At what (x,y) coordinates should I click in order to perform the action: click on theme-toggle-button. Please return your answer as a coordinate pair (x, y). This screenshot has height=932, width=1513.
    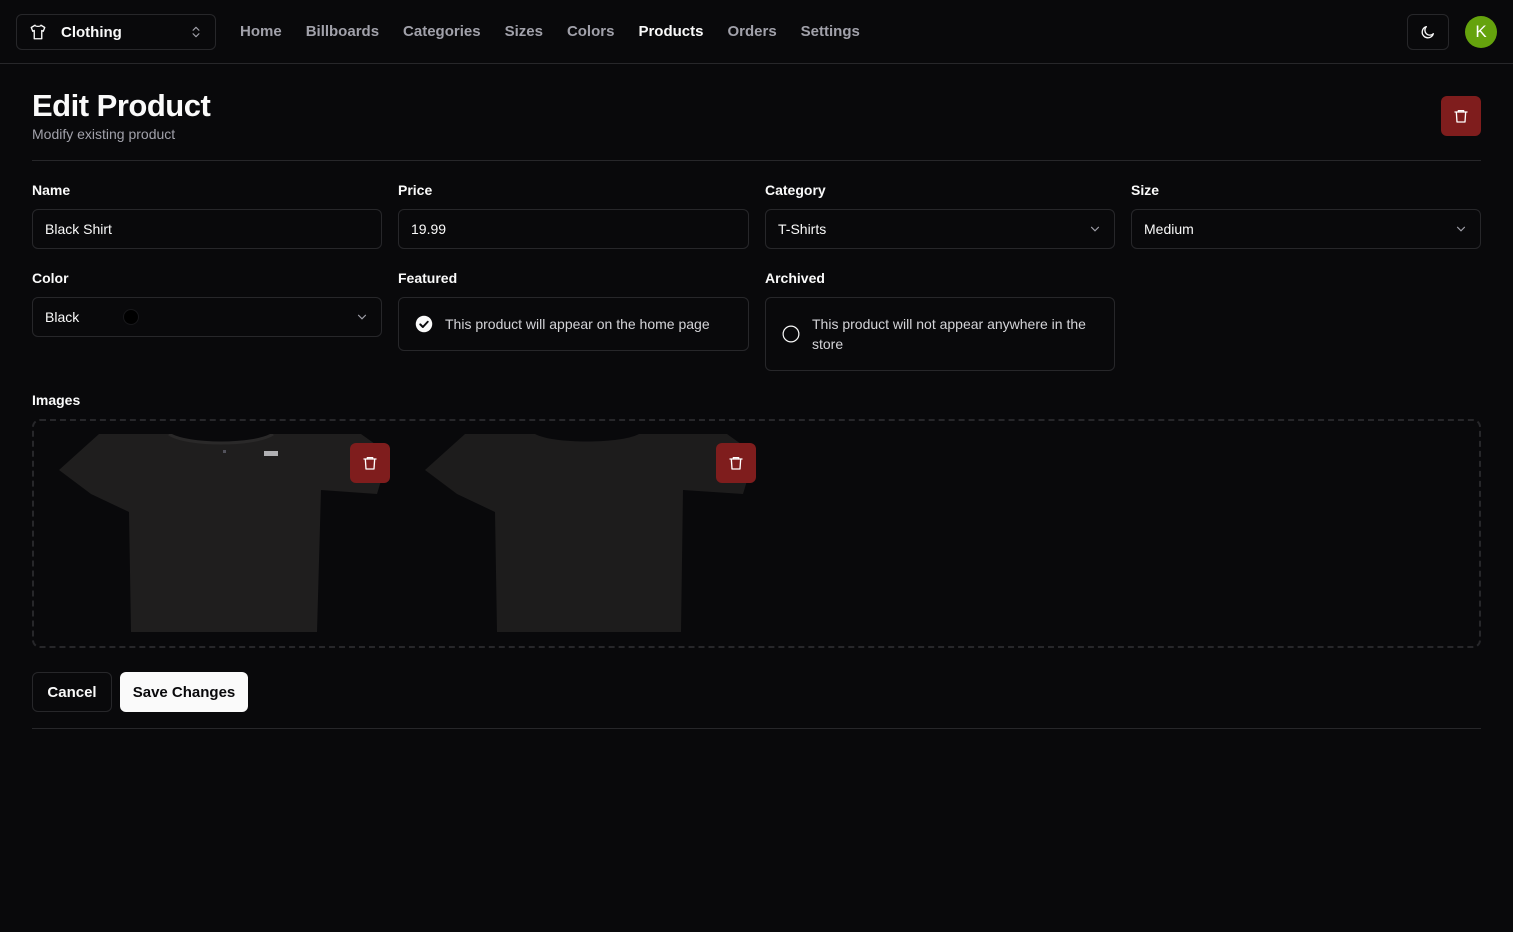
    Looking at the image, I should click on (1428, 32).